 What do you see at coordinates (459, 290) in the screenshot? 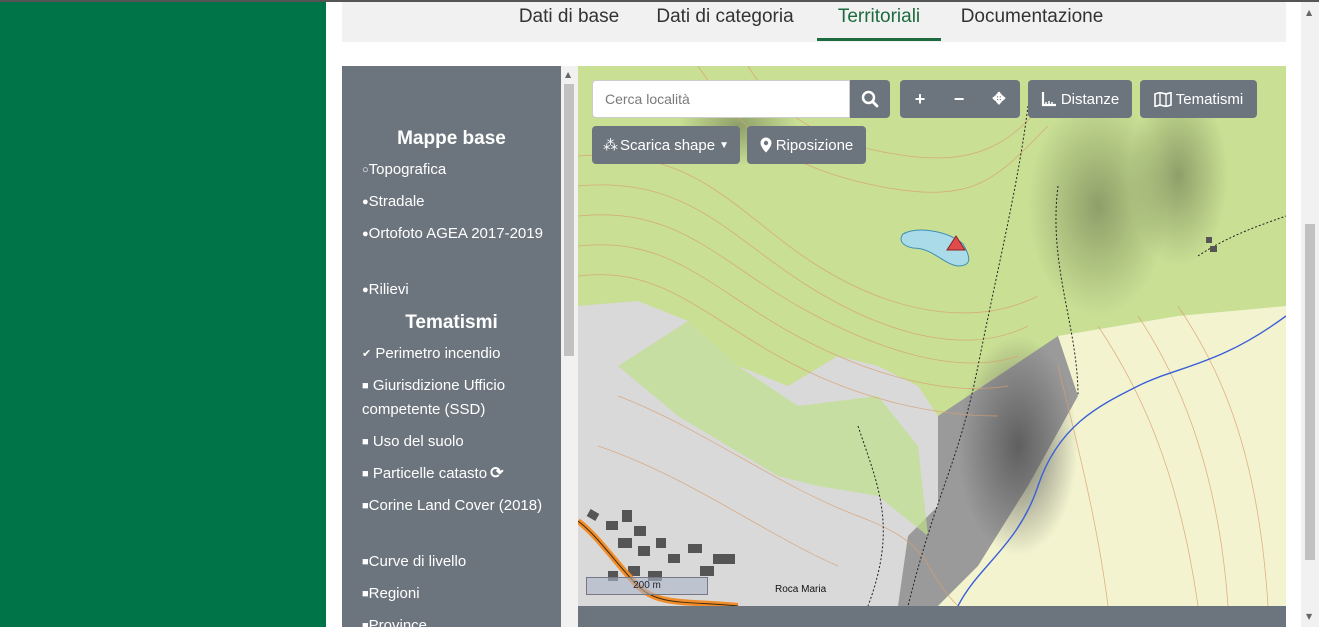
I see `basemap-rilievi: ●Rilievi` at bounding box center [459, 290].